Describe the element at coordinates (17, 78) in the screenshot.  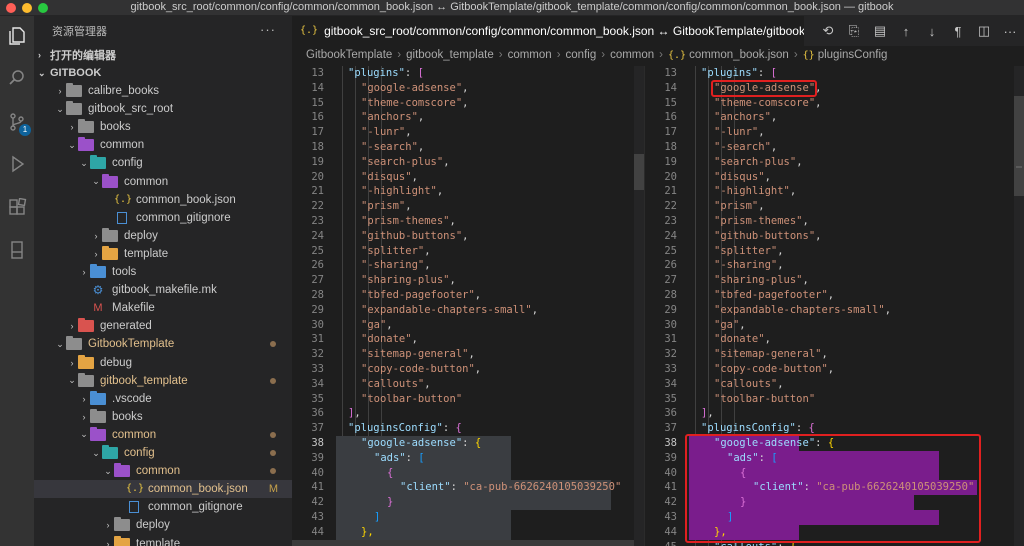
I see `search-icon` at that location.